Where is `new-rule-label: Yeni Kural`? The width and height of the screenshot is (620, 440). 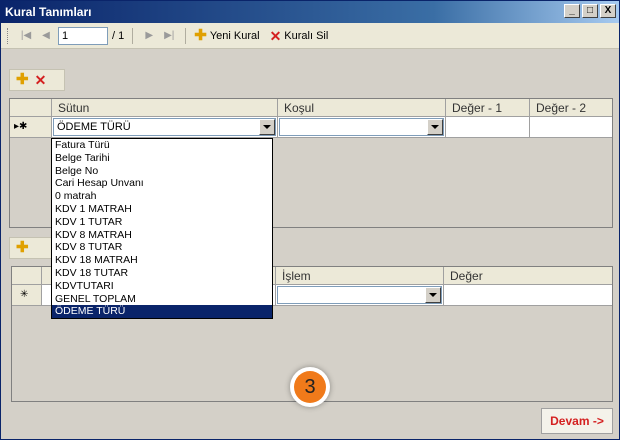 new-rule-label: Yeni Kural is located at coordinates (234, 35).